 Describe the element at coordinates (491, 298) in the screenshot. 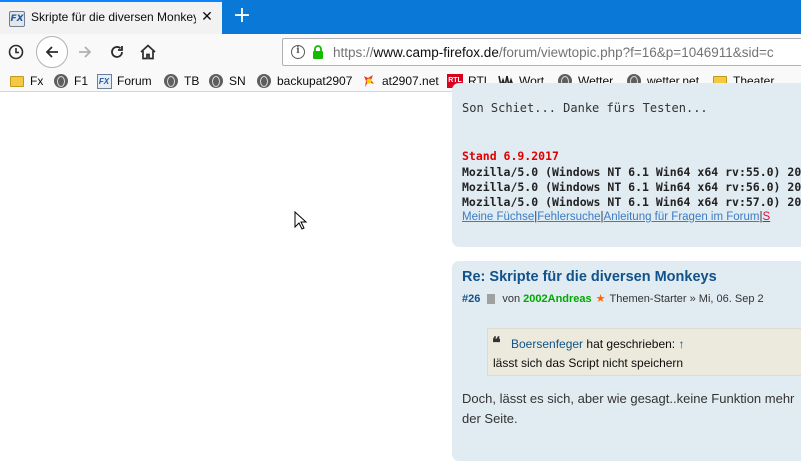

I see `document-icon` at that location.